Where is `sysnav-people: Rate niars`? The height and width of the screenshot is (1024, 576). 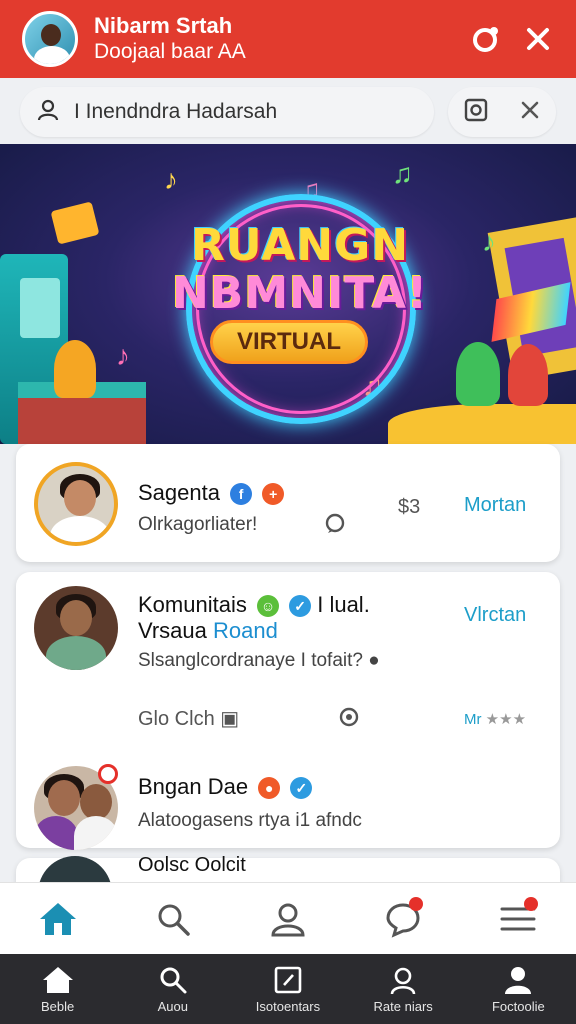
sysnav-people: Rate niars is located at coordinates (403, 989).